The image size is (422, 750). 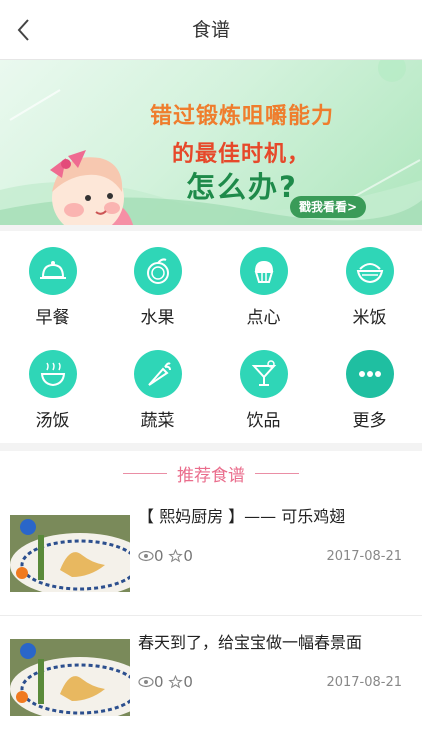 What do you see at coordinates (53, 374) in the screenshot?
I see `soup-bowl-icon` at bounding box center [53, 374].